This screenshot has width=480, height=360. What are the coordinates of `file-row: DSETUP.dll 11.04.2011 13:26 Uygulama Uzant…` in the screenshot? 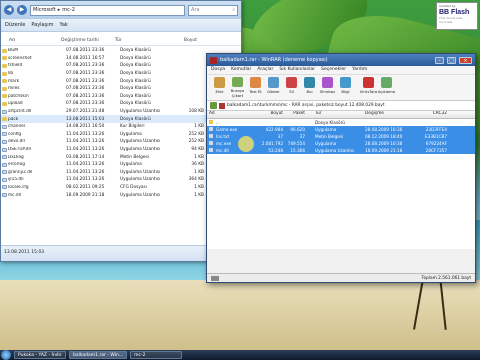 It's located at (121, 150).